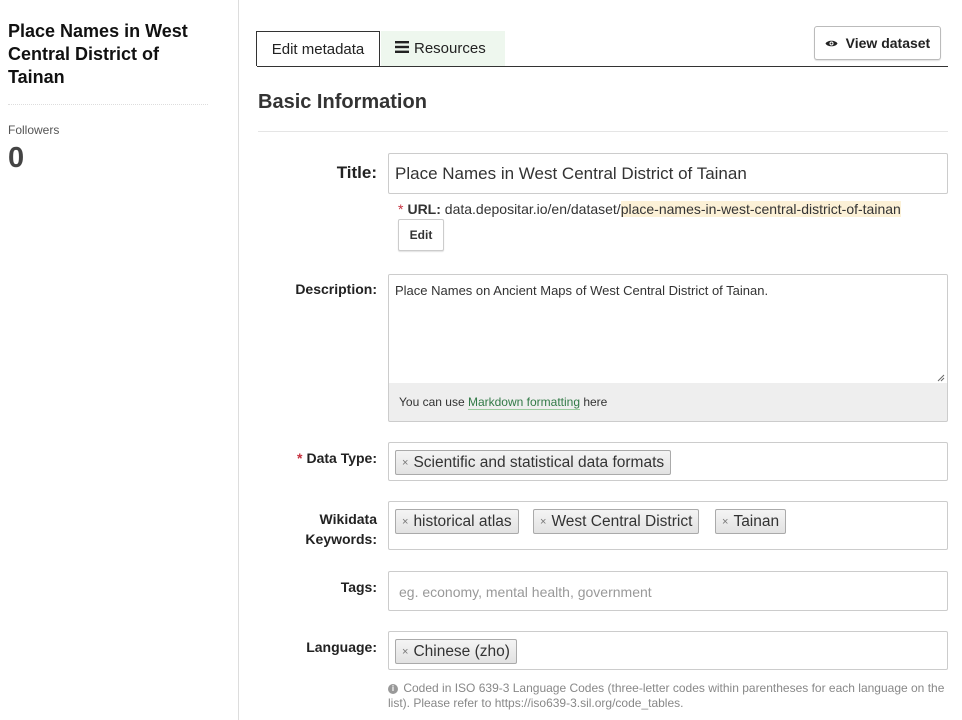 The image size is (962, 720). Describe the element at coordinates (668, 591) in the screenshot. I see `tags-input: eg. economy, mental health, government` at that location.